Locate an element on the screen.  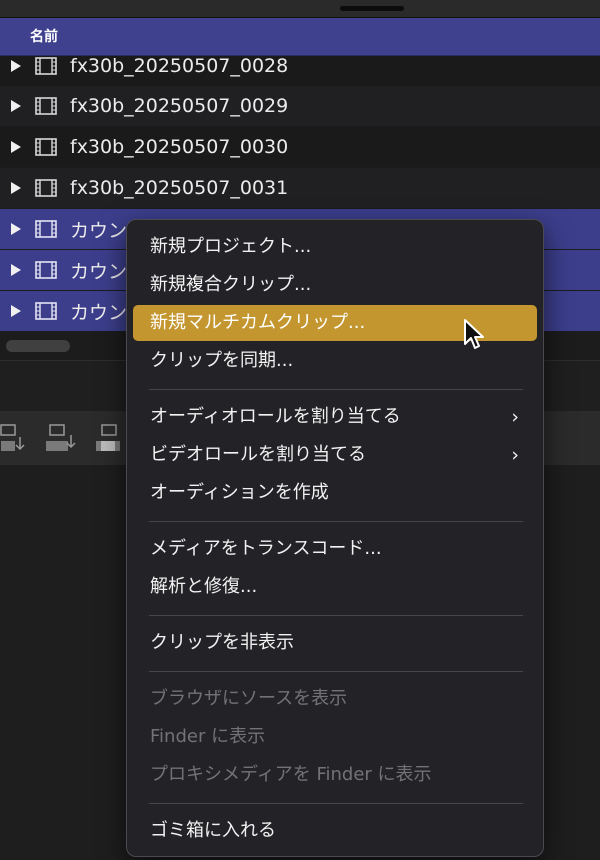
name-column-header: 名前 is located at coordinates (300, 37).